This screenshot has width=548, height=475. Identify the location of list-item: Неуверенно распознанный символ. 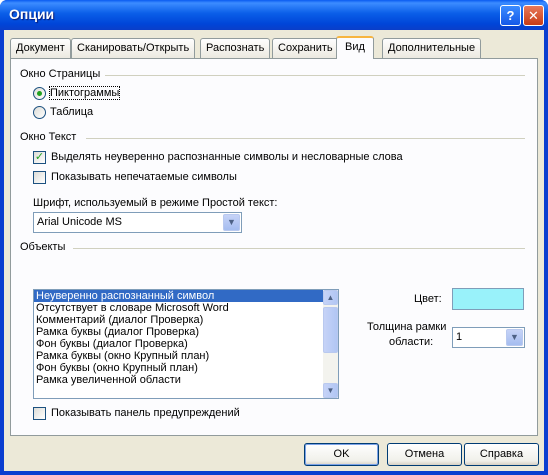
(186, 296).